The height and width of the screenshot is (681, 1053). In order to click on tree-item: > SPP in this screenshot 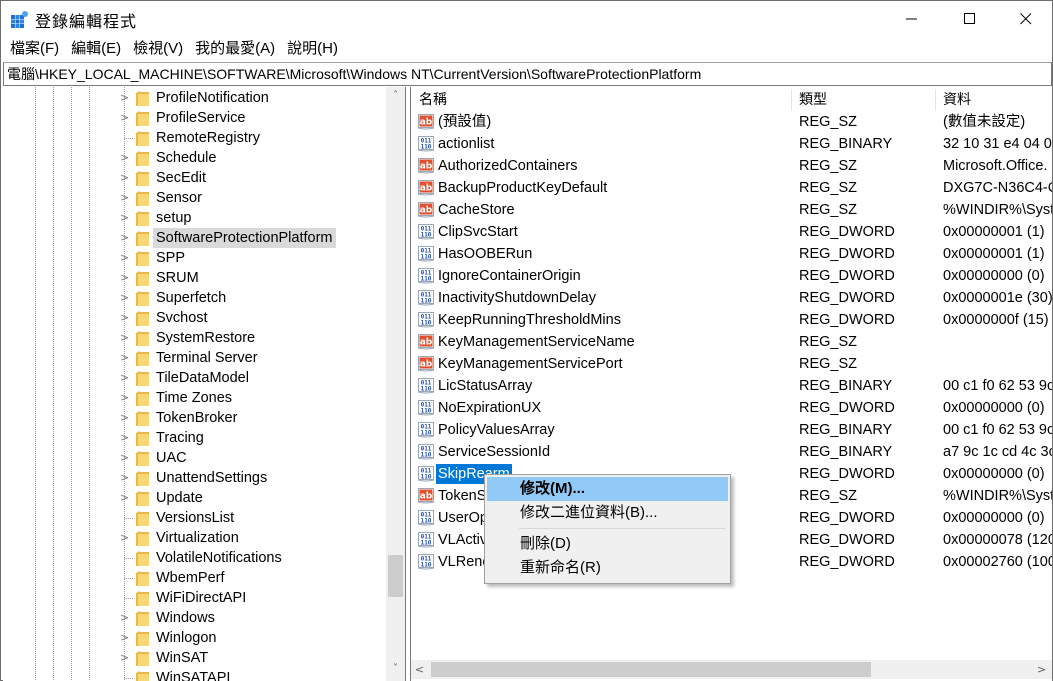, I will do `click(193, 258)`.